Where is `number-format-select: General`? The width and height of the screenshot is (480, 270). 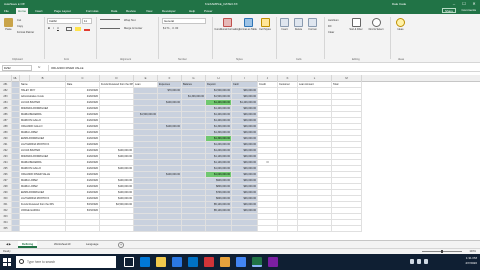
number-format-select: General is located at coordinates (184, 21).